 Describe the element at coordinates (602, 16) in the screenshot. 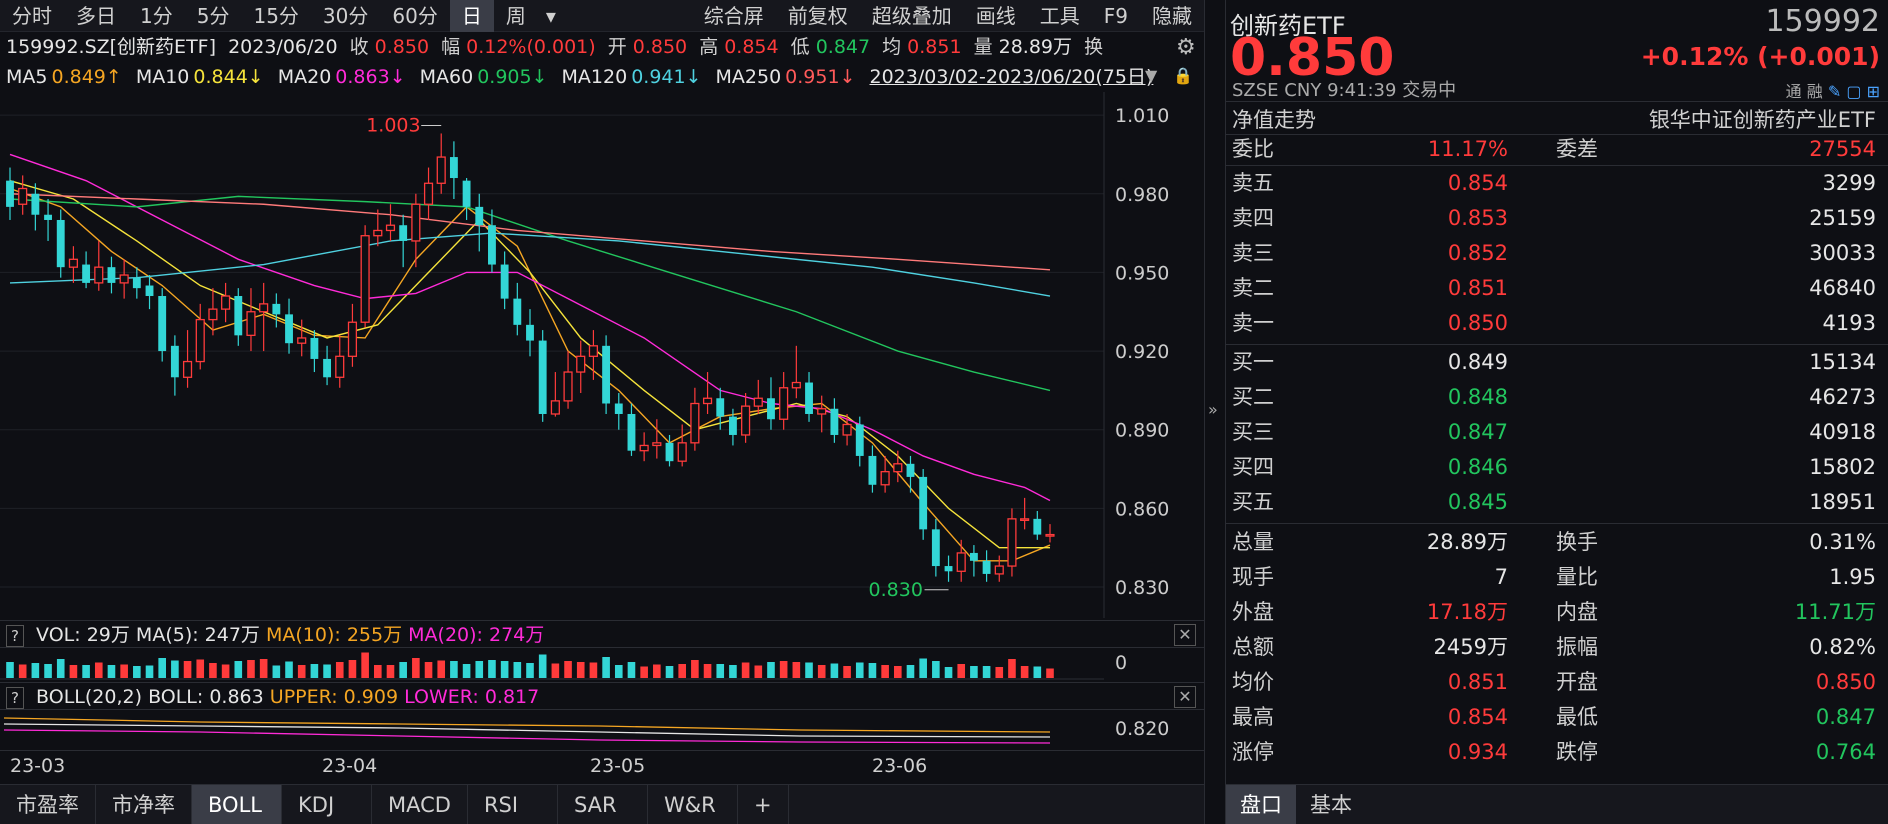

I see `period-toolbar: 分时 多日 1分 5分 15分 30分 60分日周 ▾ 综合屏 前复权 超级叠加 画线 工具 F9 隐藏` at that location.